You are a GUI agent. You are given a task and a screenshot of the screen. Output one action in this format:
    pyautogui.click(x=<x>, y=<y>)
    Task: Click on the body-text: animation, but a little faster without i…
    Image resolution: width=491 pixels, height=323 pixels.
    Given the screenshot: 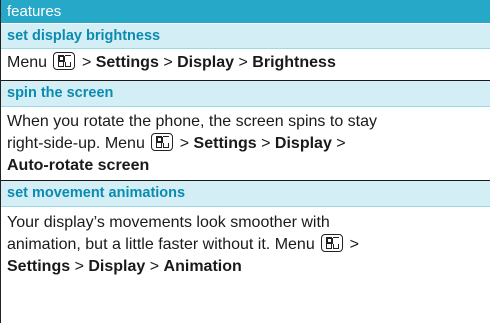 What is the action you would take?
    pyautogui.click(x=161, y=244)
    